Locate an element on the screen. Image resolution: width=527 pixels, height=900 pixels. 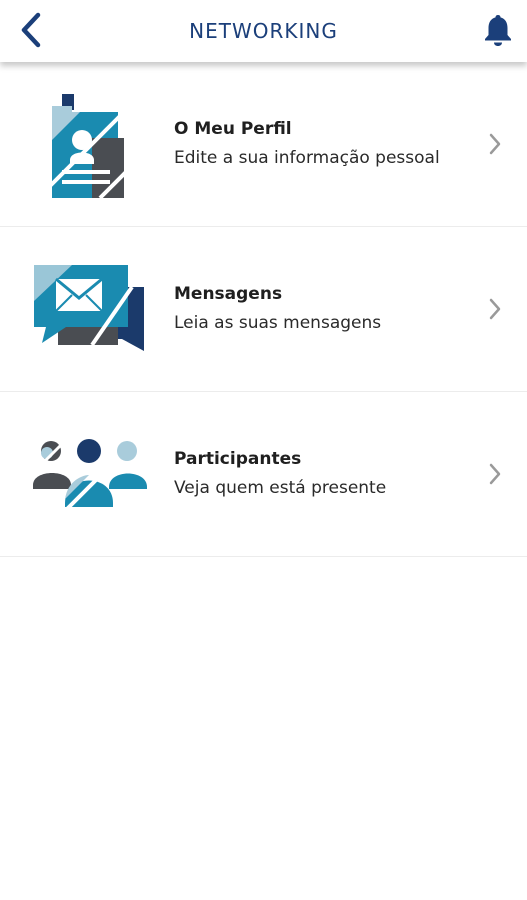
profile-badge-icon is located at coordinates (88, 147).